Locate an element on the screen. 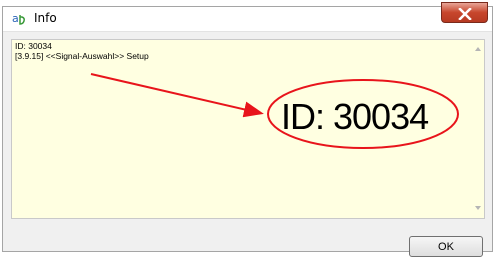  info-app-icon: a is located at coordinates (21, 19).